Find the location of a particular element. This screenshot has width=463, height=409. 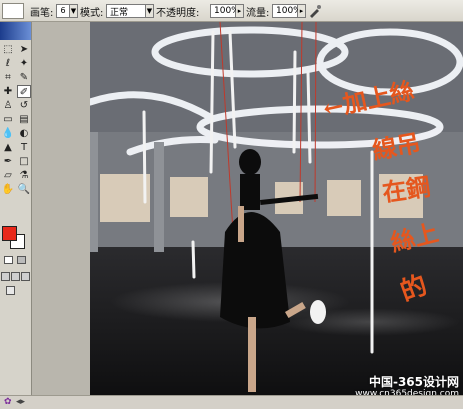

brush-label: 画笔: is located at coordinates (41, 11).